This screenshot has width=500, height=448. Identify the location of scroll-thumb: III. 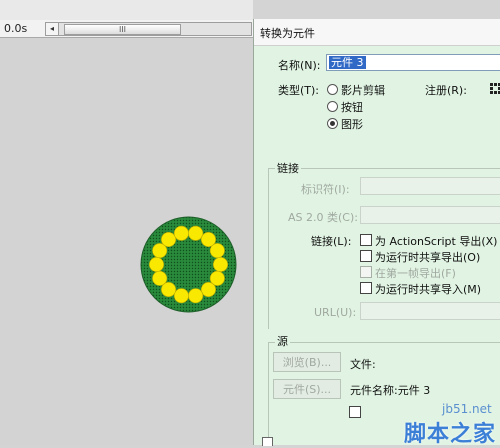
(122, 29).